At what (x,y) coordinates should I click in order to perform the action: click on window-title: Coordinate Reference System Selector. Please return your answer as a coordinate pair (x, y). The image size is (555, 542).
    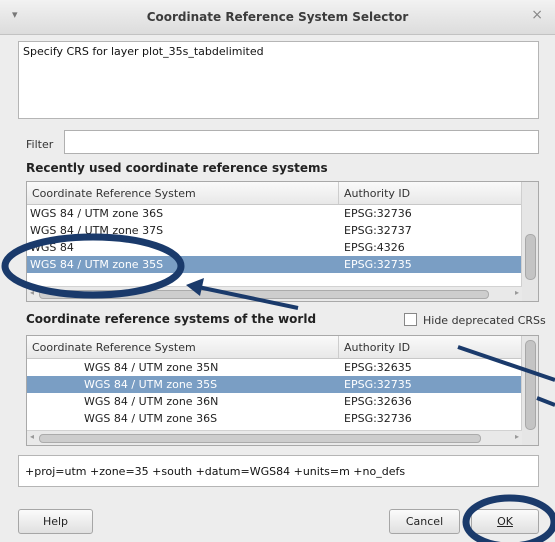
    Looking at the image, I should click on (277, 17).